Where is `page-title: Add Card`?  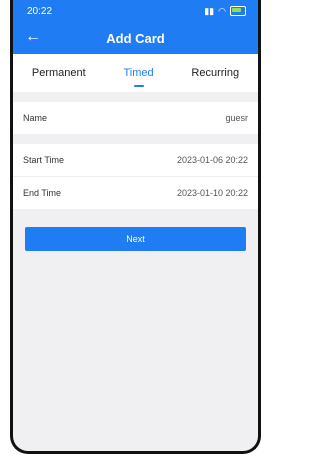 page-title: Add Card is located at coordinates (135, 38).